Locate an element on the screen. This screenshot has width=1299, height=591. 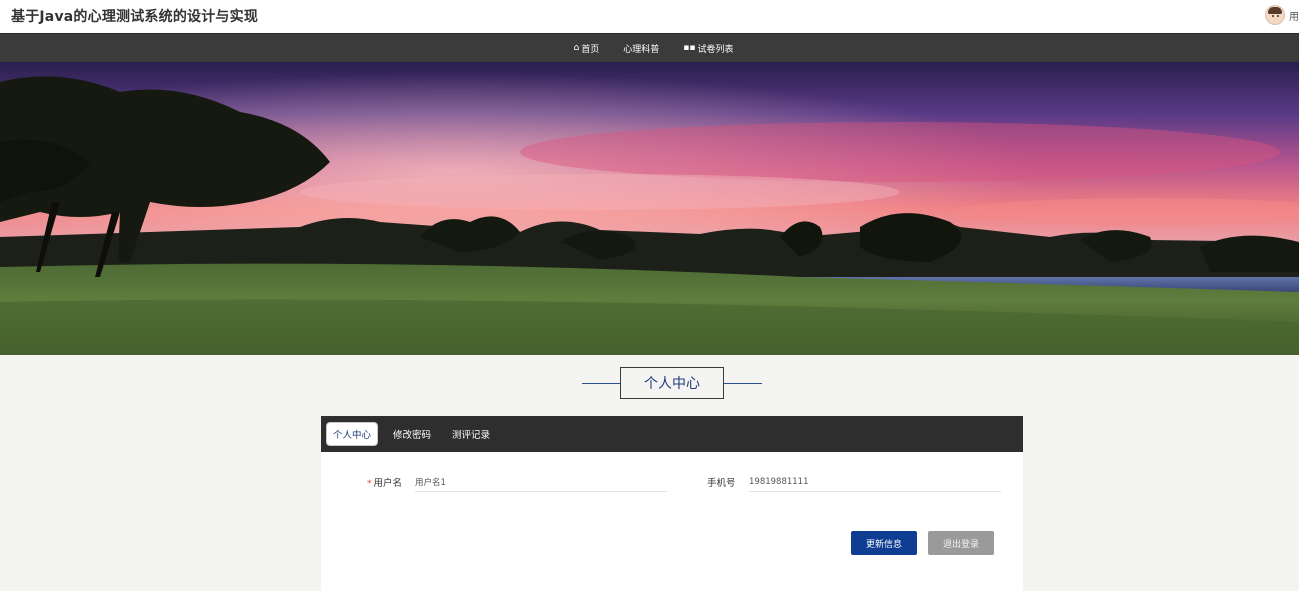
section-heading: 个人中心 is located at coordinates (649, 383).